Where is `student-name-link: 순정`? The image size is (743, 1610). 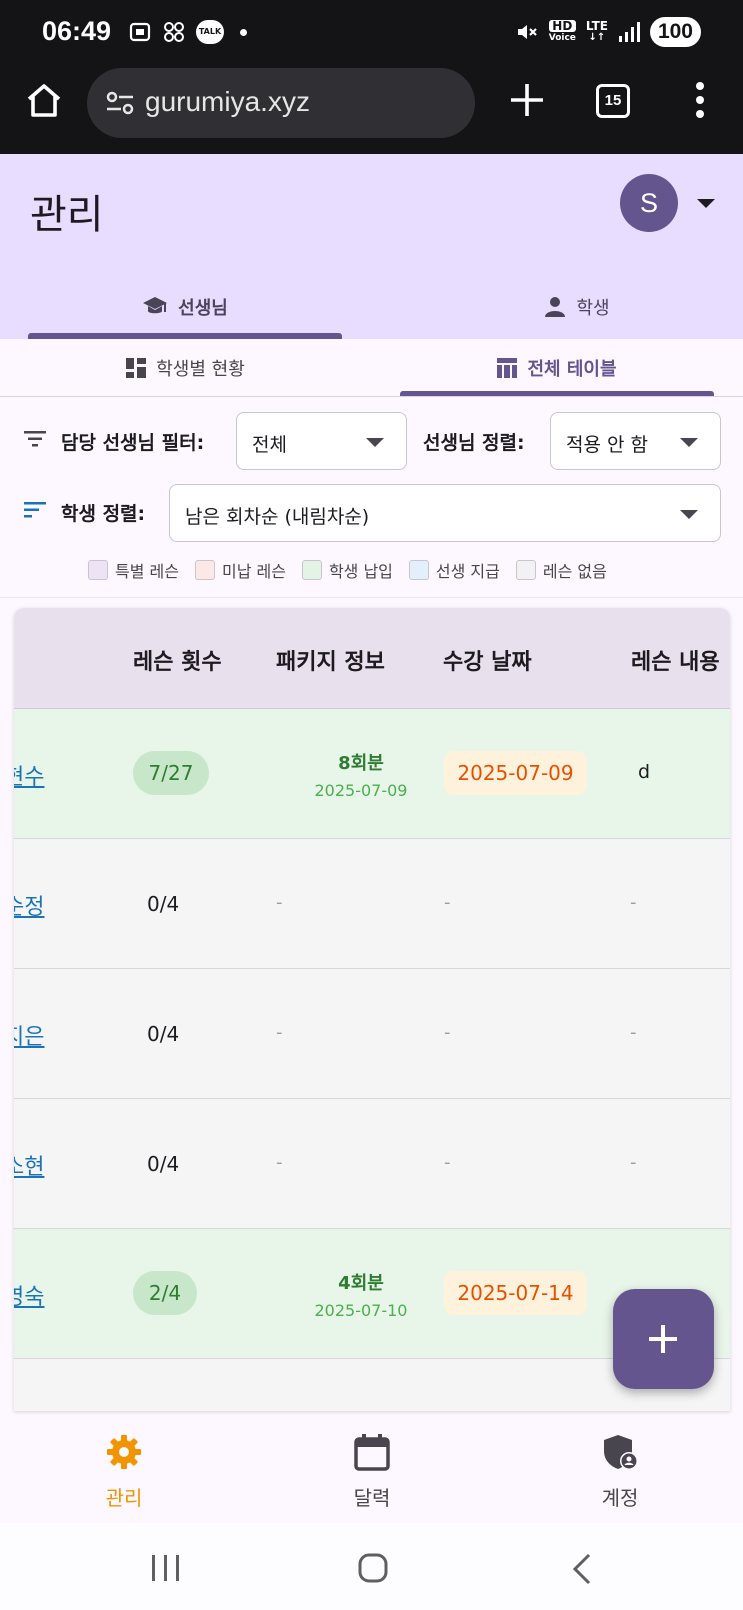
student-name-link: 순정 is located at coordinates (29, 905).